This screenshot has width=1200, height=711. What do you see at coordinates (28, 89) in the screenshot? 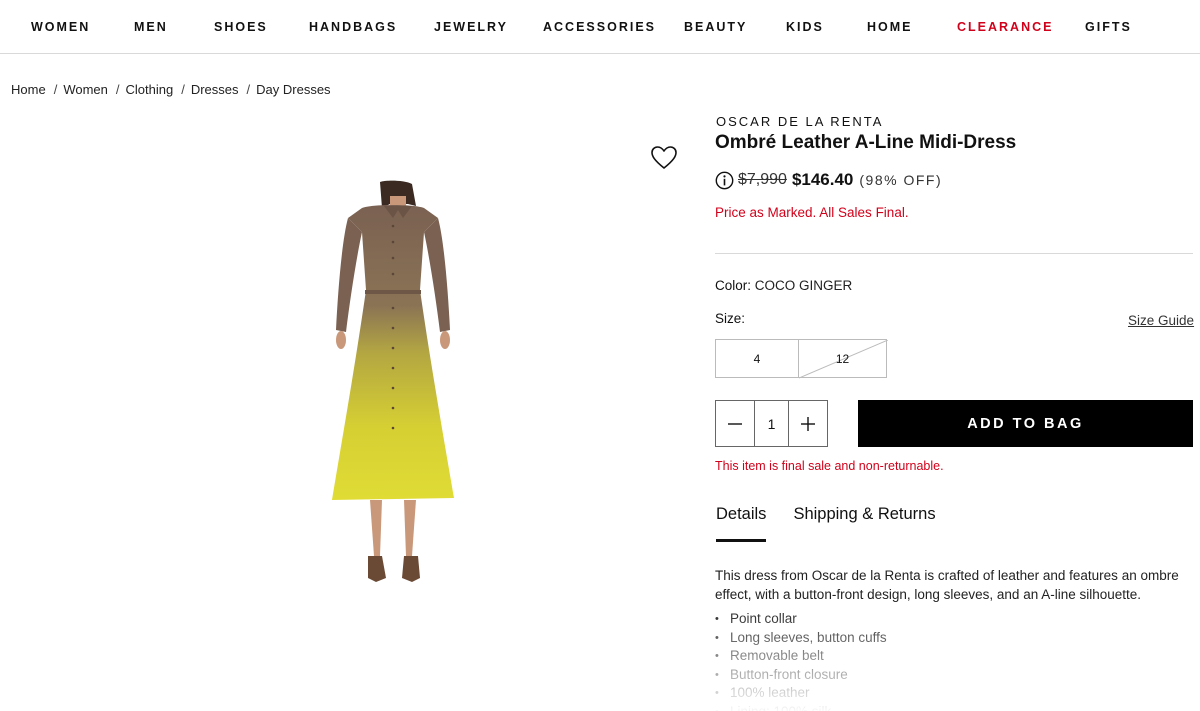
I see `breadcrumb-home: Home` at bounding box center [28, 89].